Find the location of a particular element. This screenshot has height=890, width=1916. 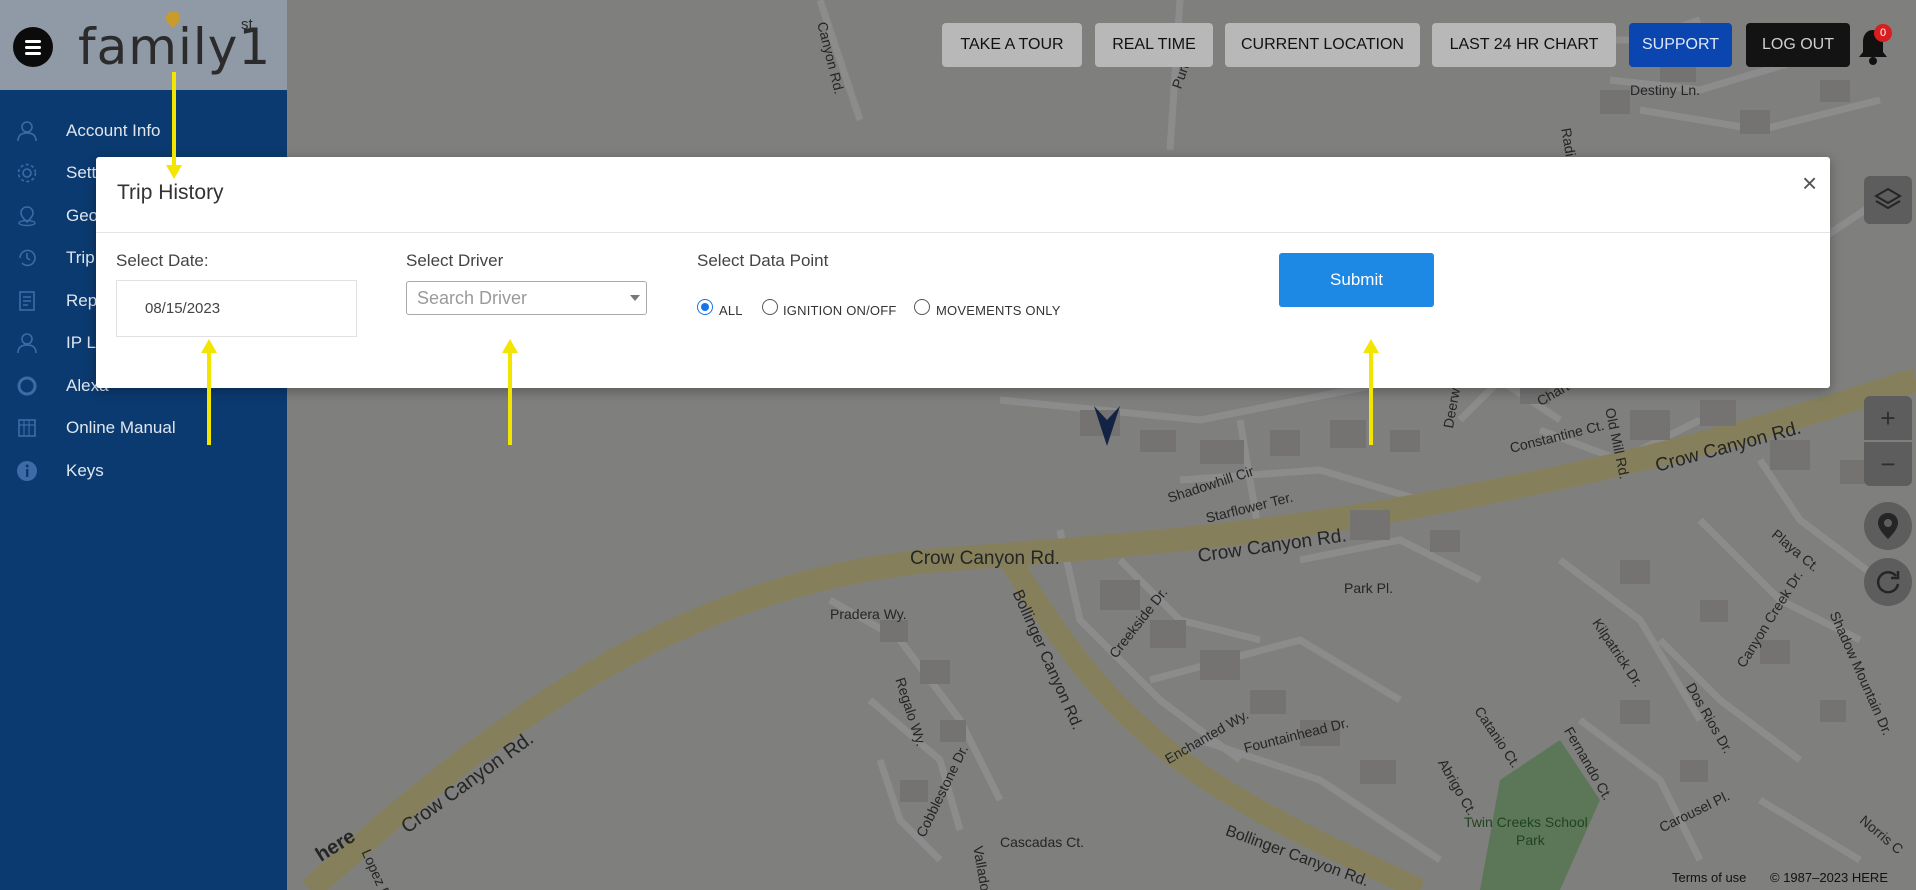

logo-superscript: st is located at coordinates (247, 24).